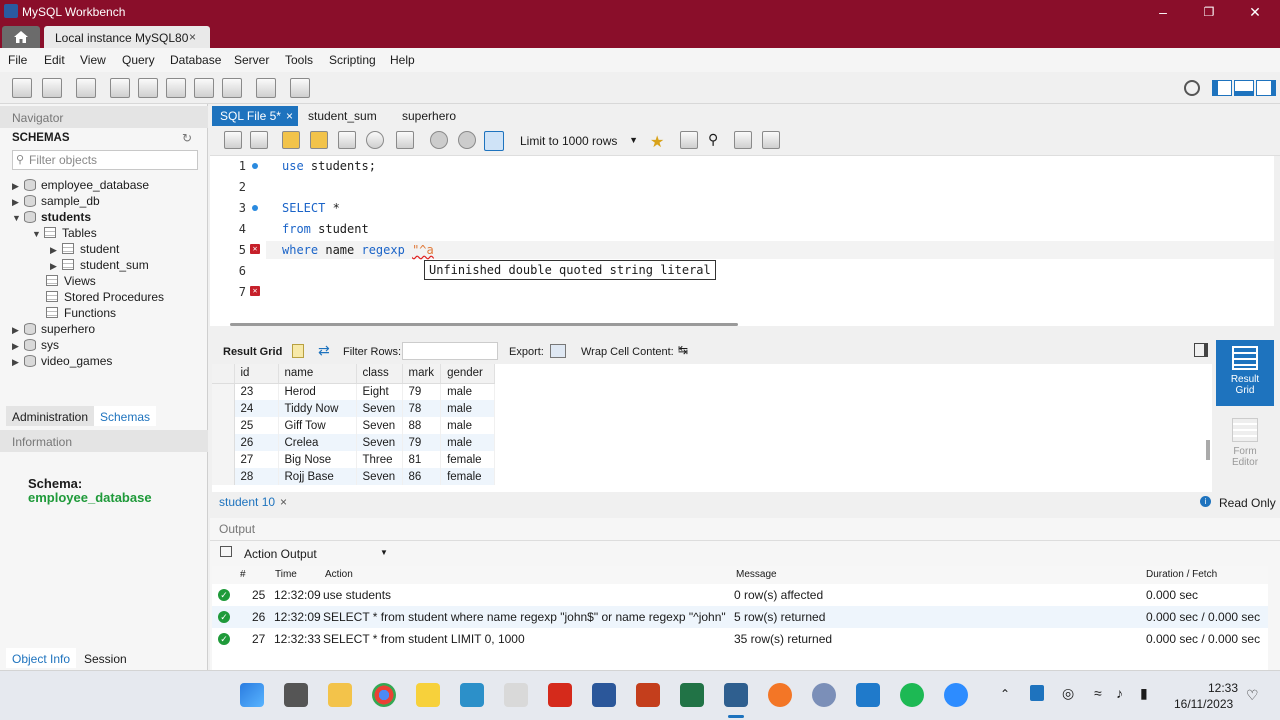  Describe the element at coordinates (956, 695) in the screenshot. I see `zoom-icon` at that location.